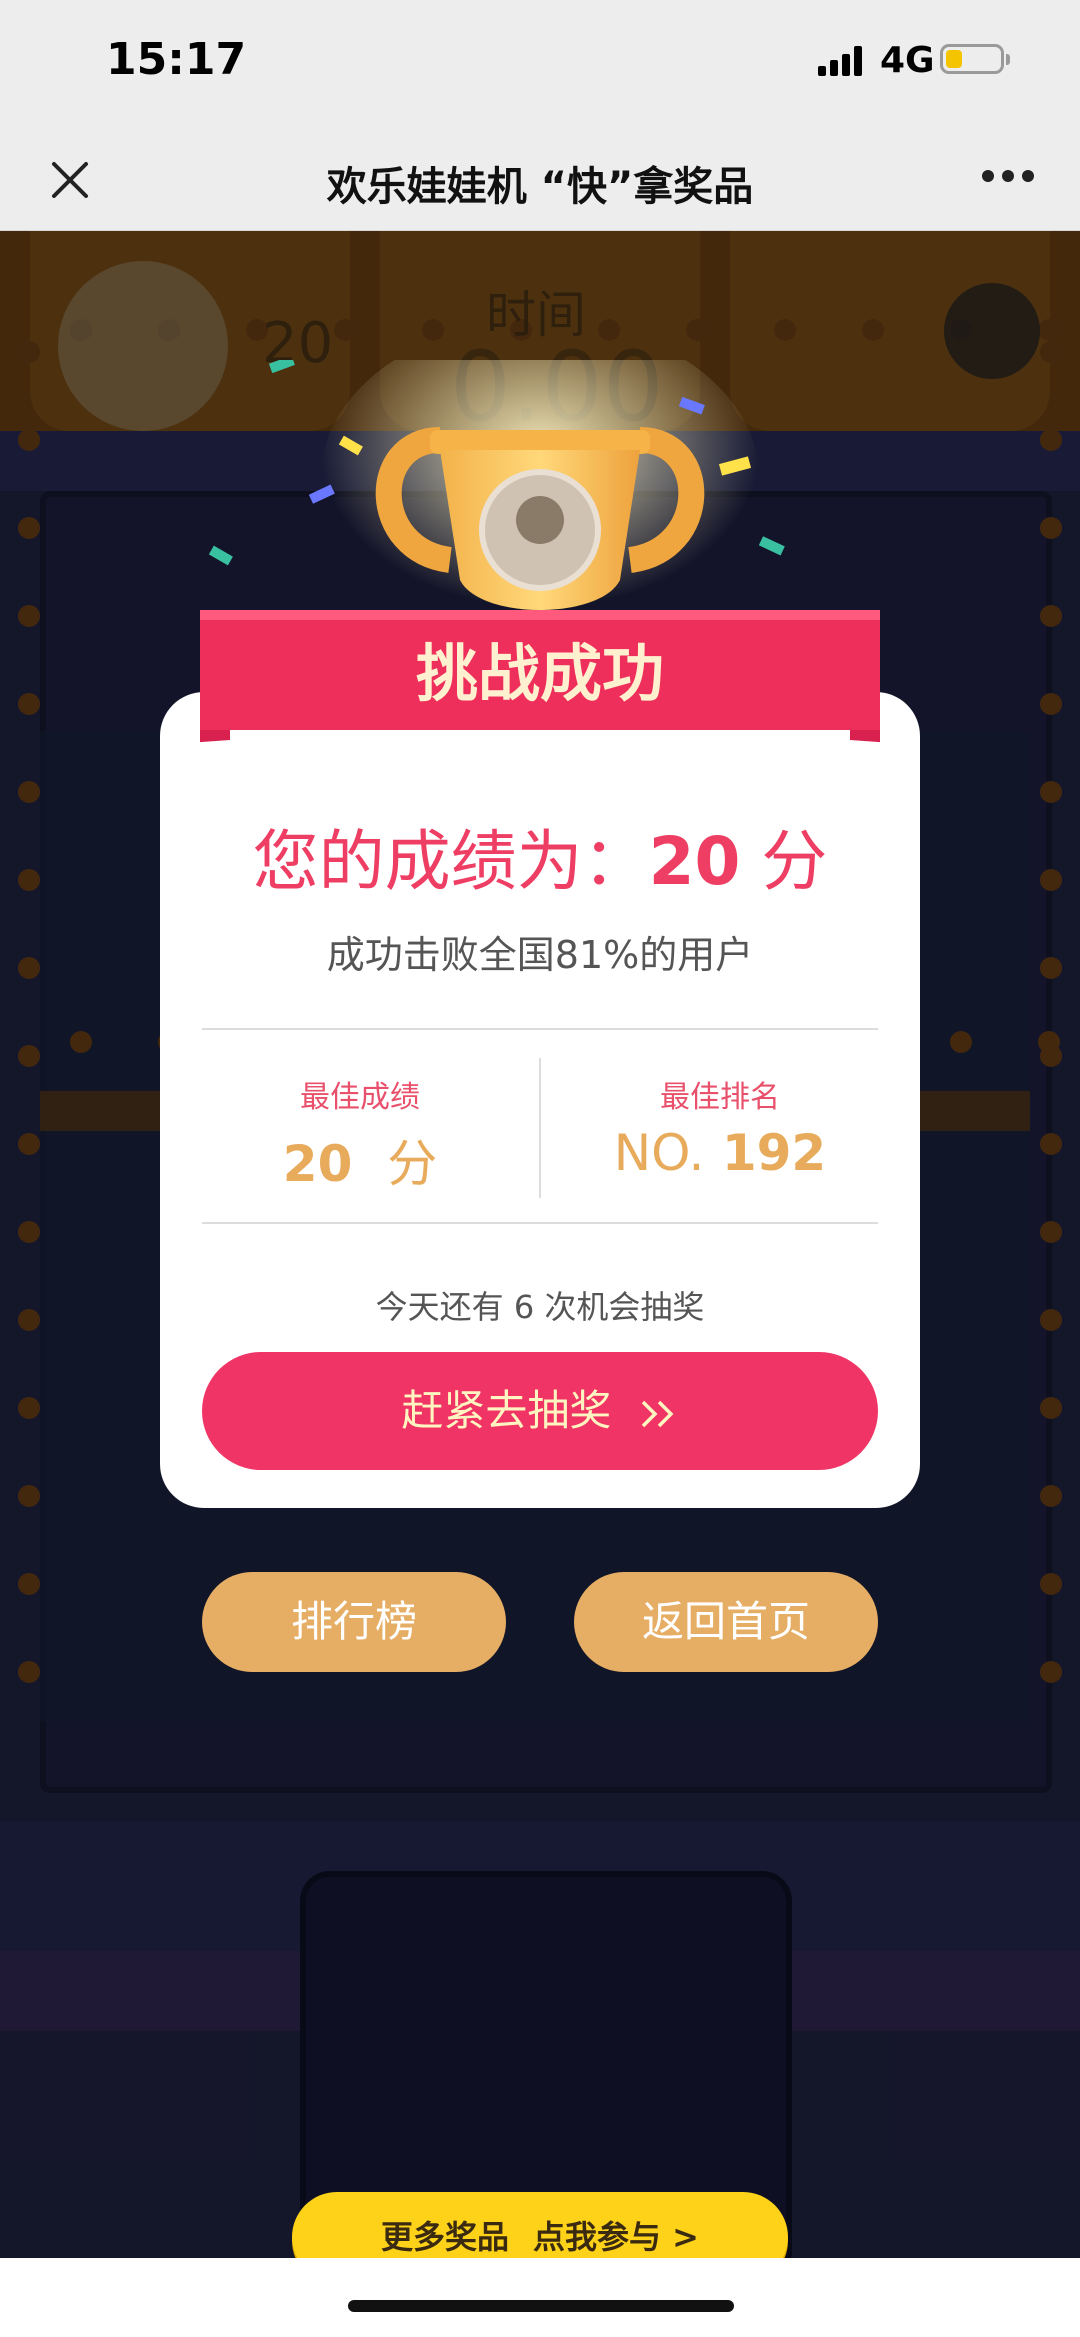 The image size is (1080, 2337). What do you see at coordinates (794, 861) in the screenshot?
I see `score-unit: 分` at bounding box center [794, 861].